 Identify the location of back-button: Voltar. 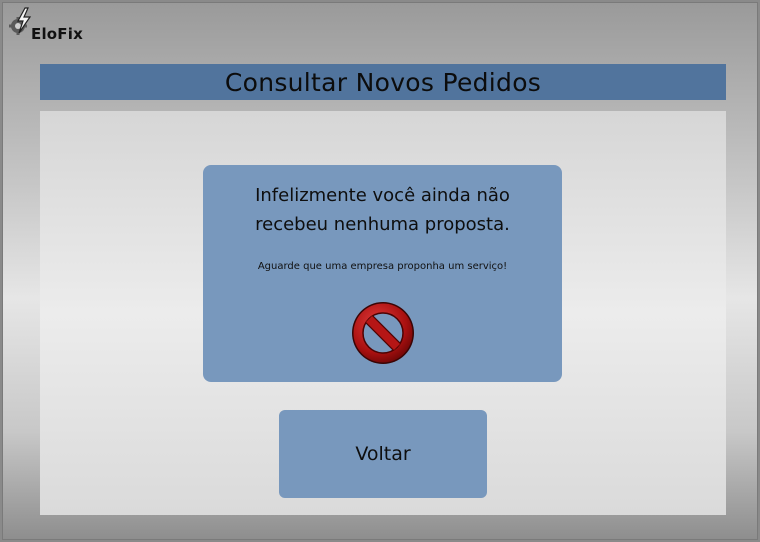
(383, 454).